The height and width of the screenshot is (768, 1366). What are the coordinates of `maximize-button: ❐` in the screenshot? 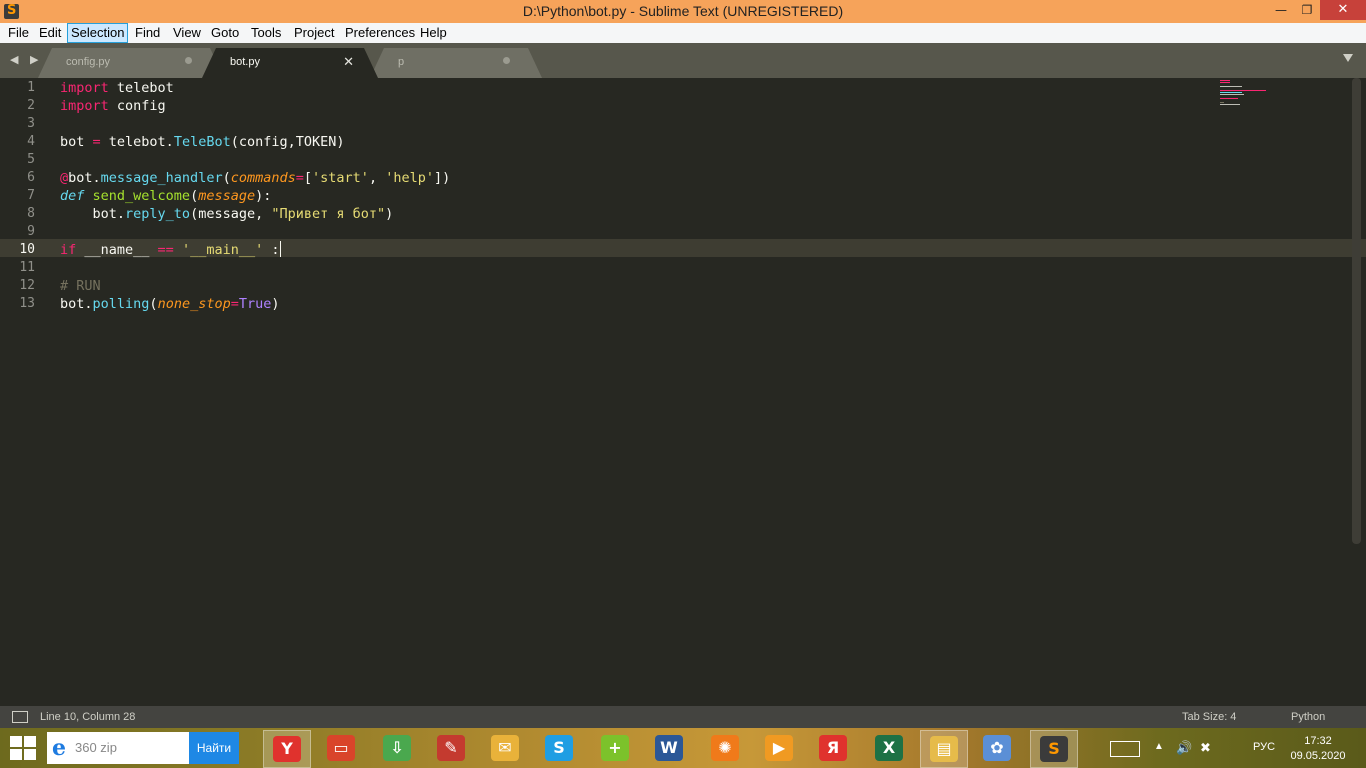 It's located at (1307, 10).